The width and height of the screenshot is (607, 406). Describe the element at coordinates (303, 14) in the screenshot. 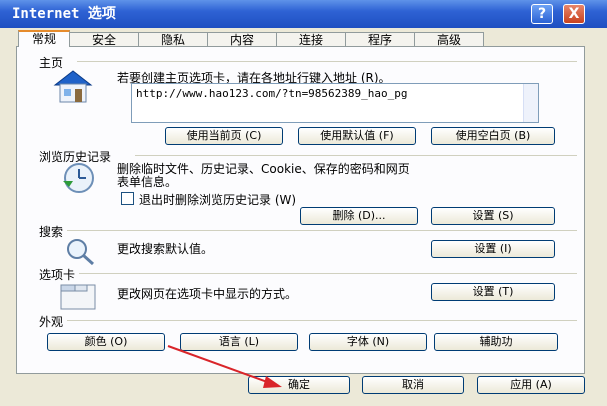

I see `title-bar: Internet 选项` at that location.